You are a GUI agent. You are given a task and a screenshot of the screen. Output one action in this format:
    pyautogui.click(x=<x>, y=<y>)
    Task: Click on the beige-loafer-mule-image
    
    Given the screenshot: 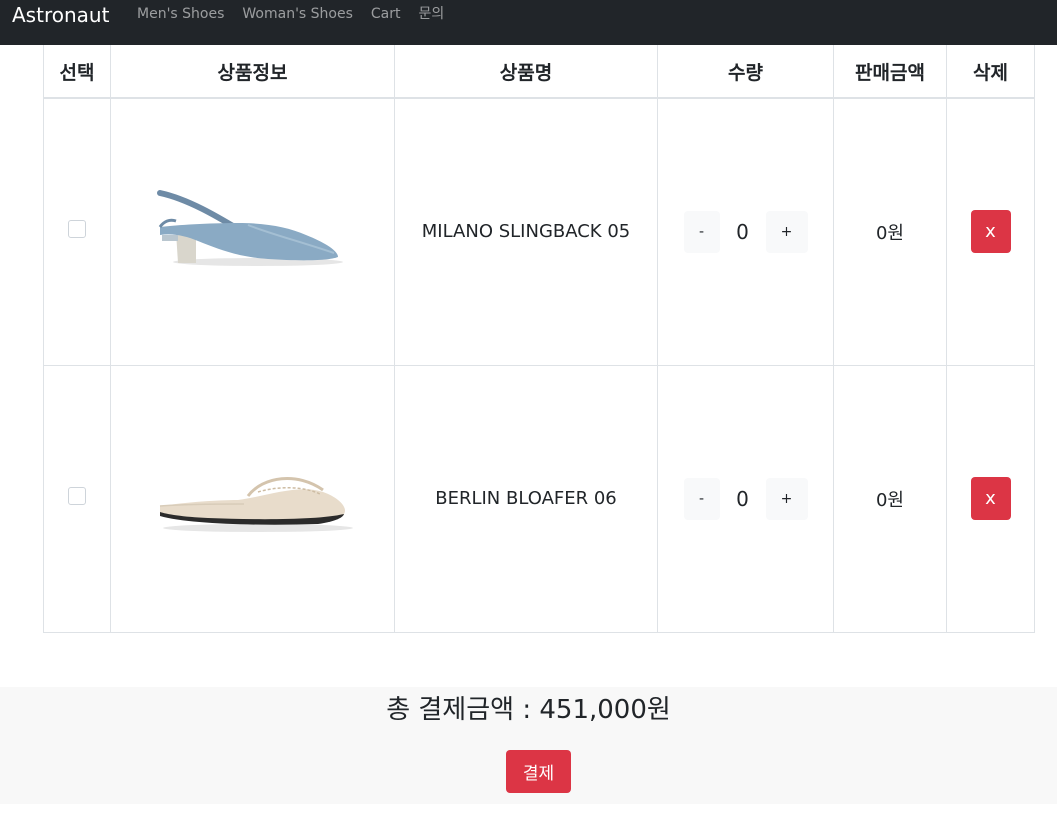 What is the action you would take?
    pyautogui.click(x=256, y=504)
    